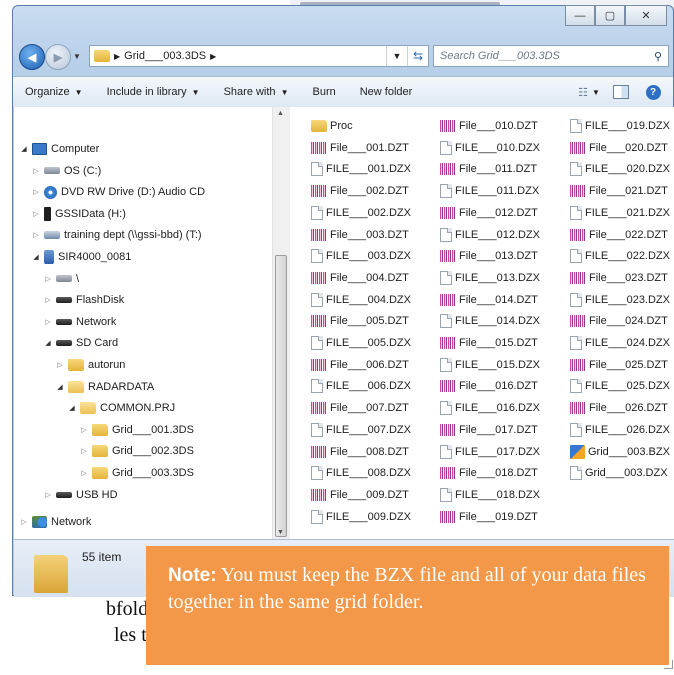  I want to click on file-item: File___023.DZT, so click(619, 278).